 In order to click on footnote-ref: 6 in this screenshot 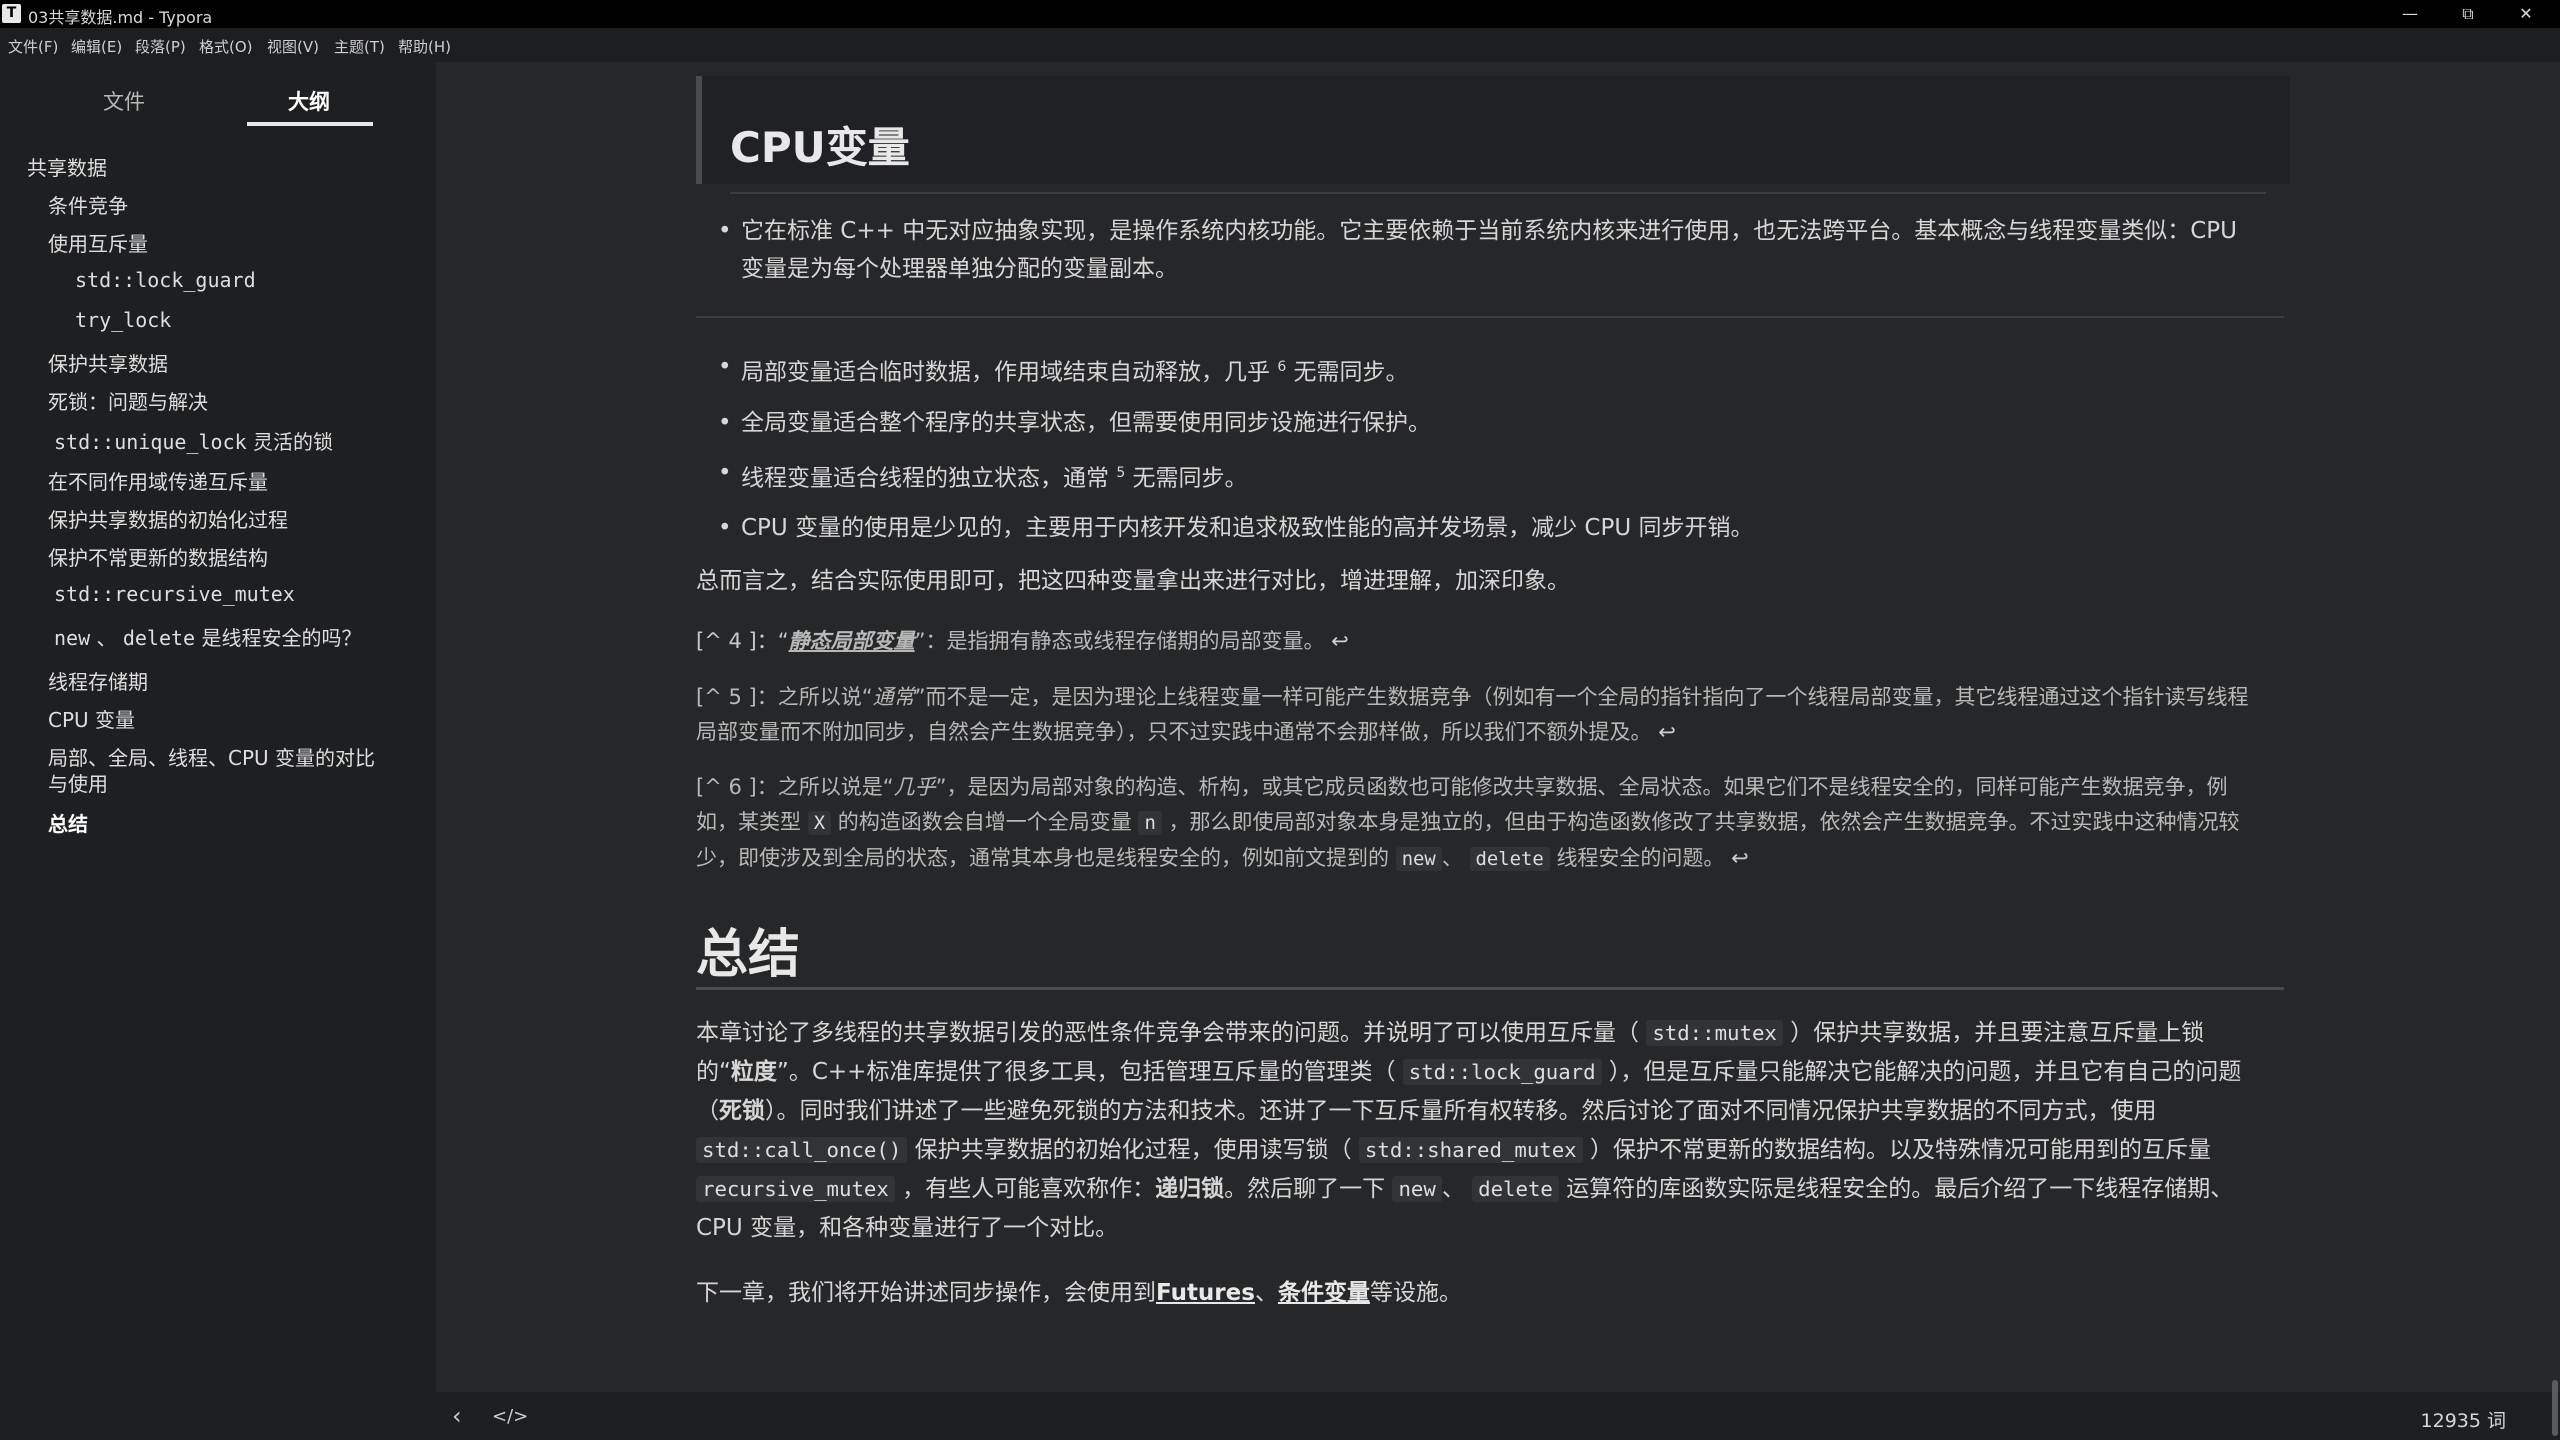, I will do `click(1281, 367)`.